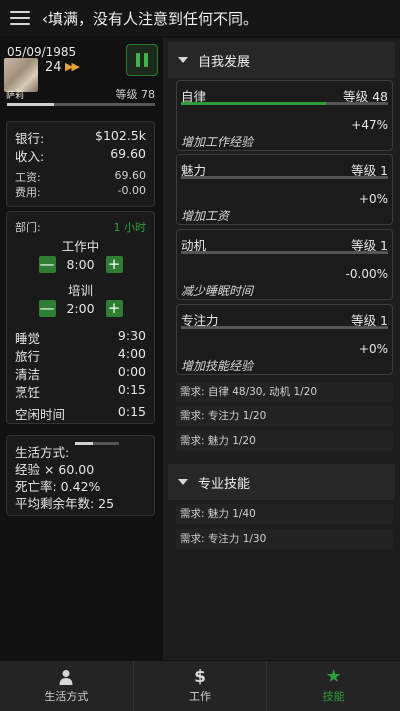 The width and height of the screenshot is (400, 711). Describe the element at coordinates (333, 676) in the screenshot. I see `star-icon: ★` at that location.